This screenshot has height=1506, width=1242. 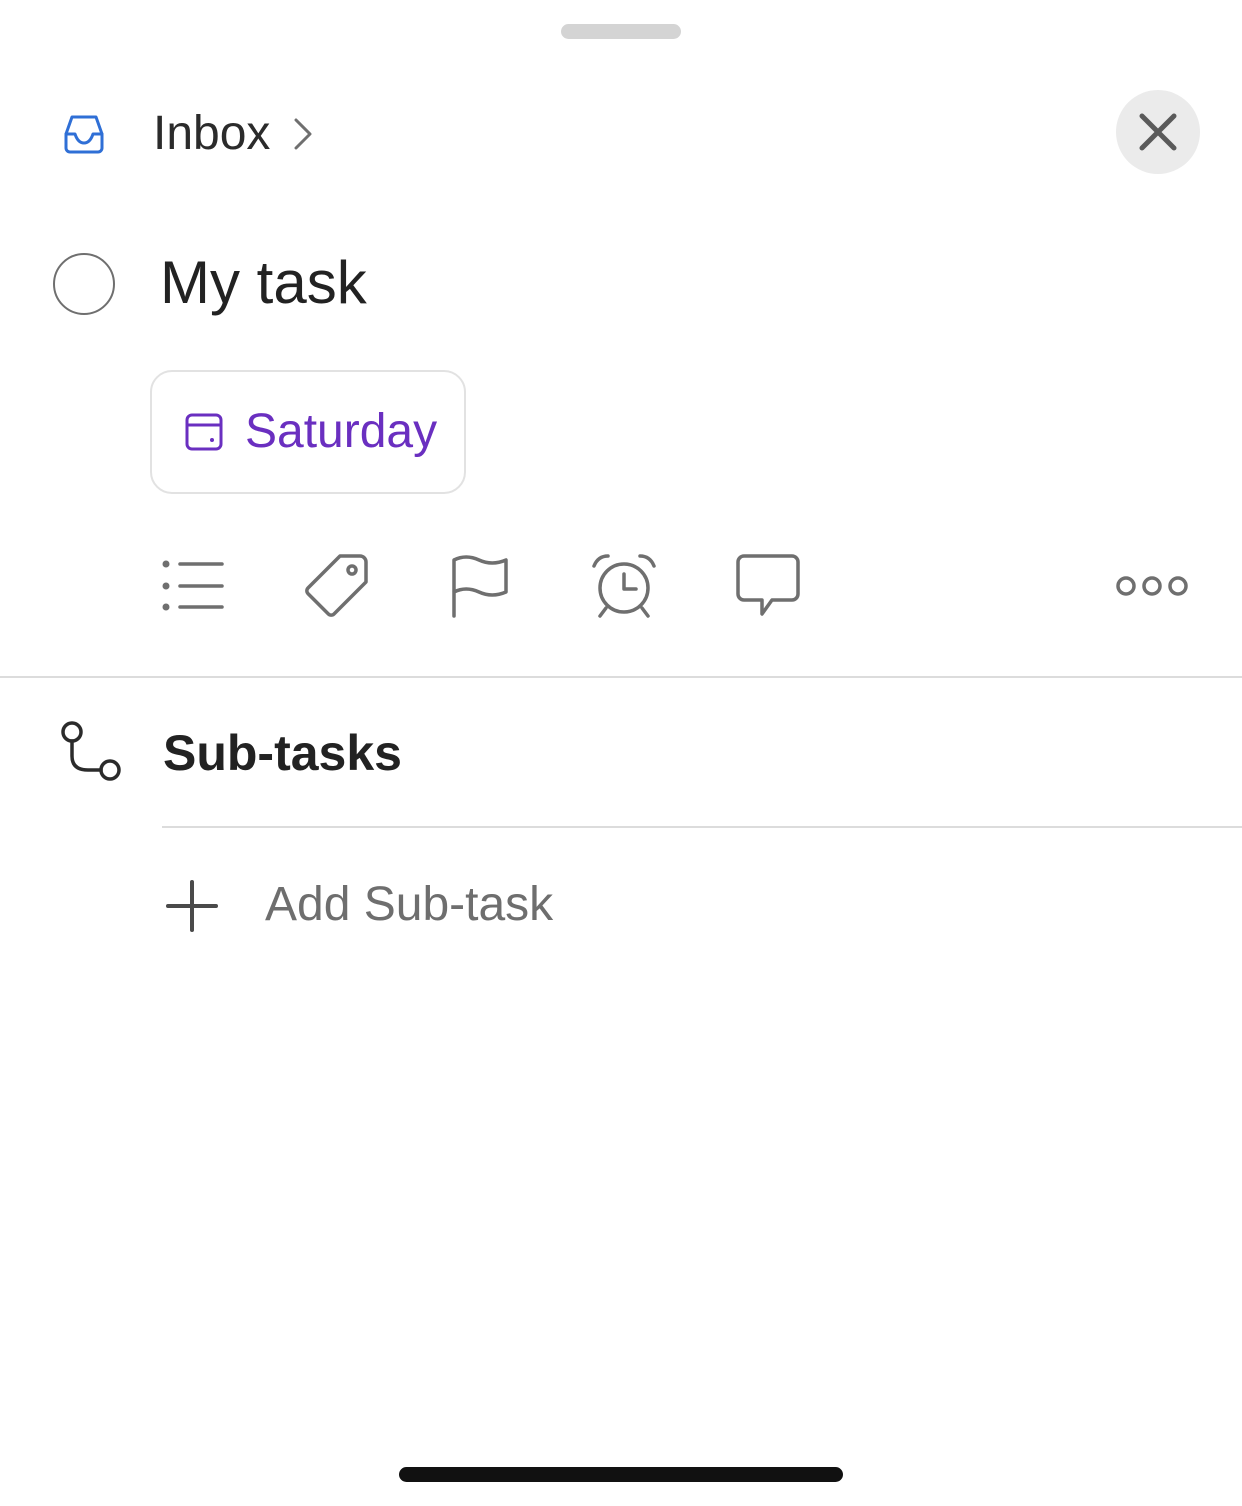 What do you see at coordinates (91, 752) in the screenshot?
I see `subtasks-icon` at bounding box center [91, 752].